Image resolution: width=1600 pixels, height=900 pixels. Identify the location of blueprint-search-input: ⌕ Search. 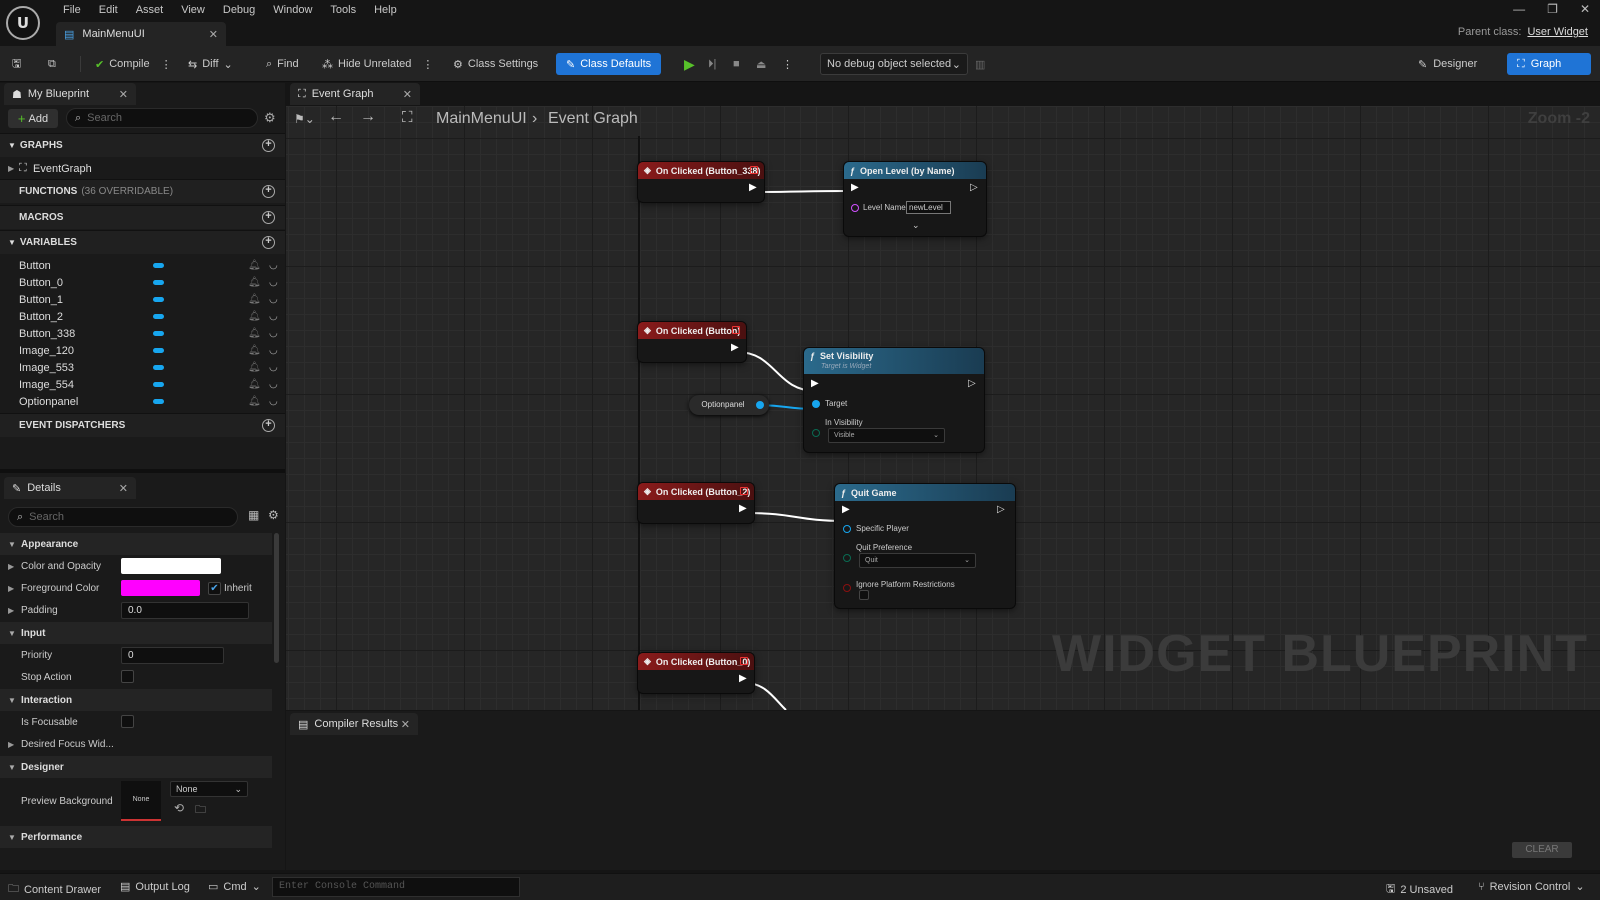
(162, 118).